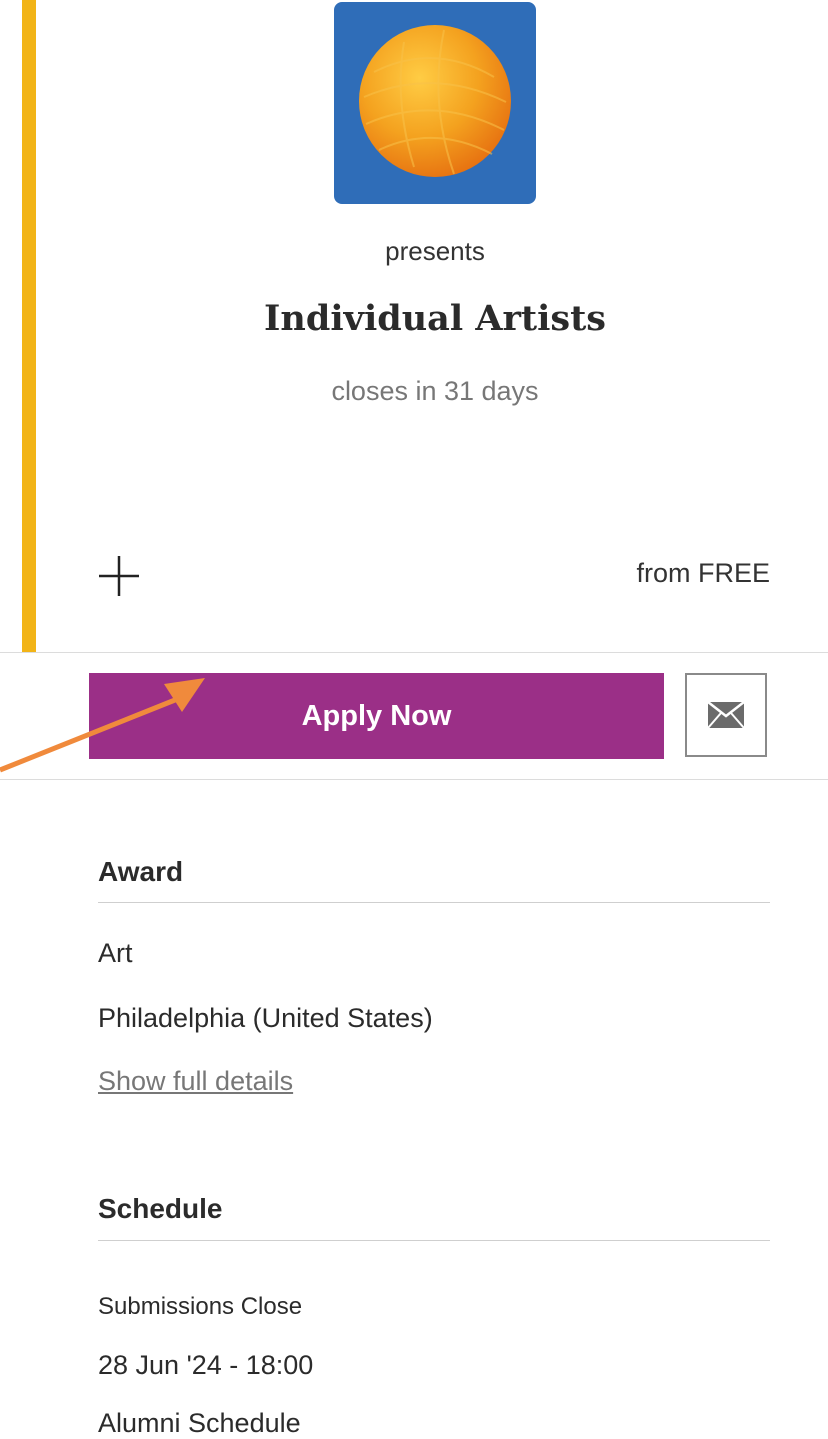 The image size is (828, 1439). What do you see at coordinates (434, 902) in the screenshot?
I see `award-rule` at bounding box center [434, 902].